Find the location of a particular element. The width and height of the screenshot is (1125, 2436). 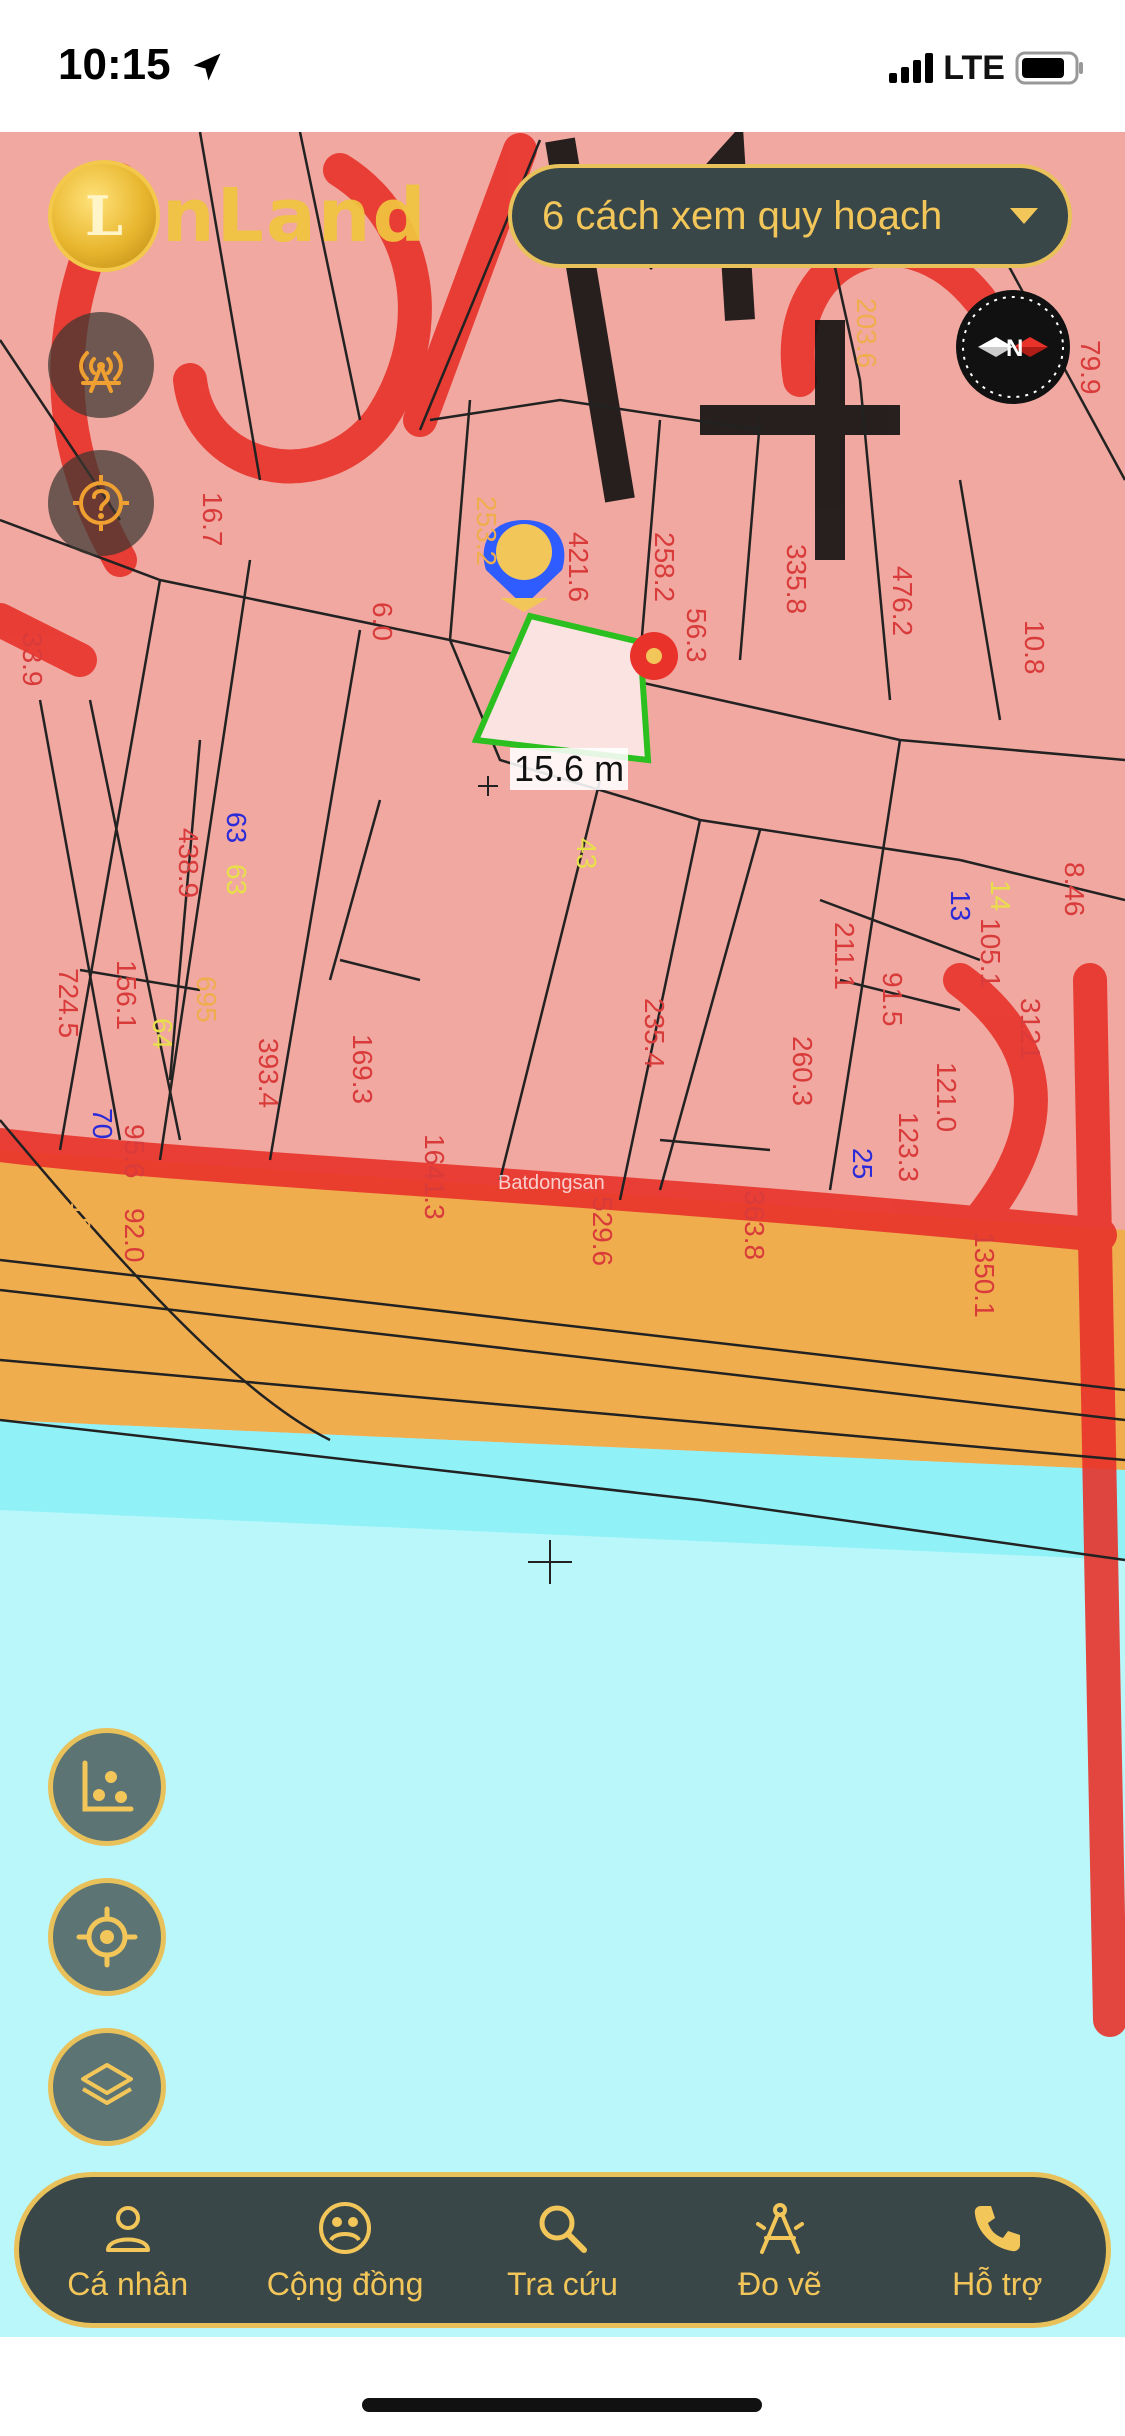

parcel-label: 211.1 is located at coordinates (844, 956).